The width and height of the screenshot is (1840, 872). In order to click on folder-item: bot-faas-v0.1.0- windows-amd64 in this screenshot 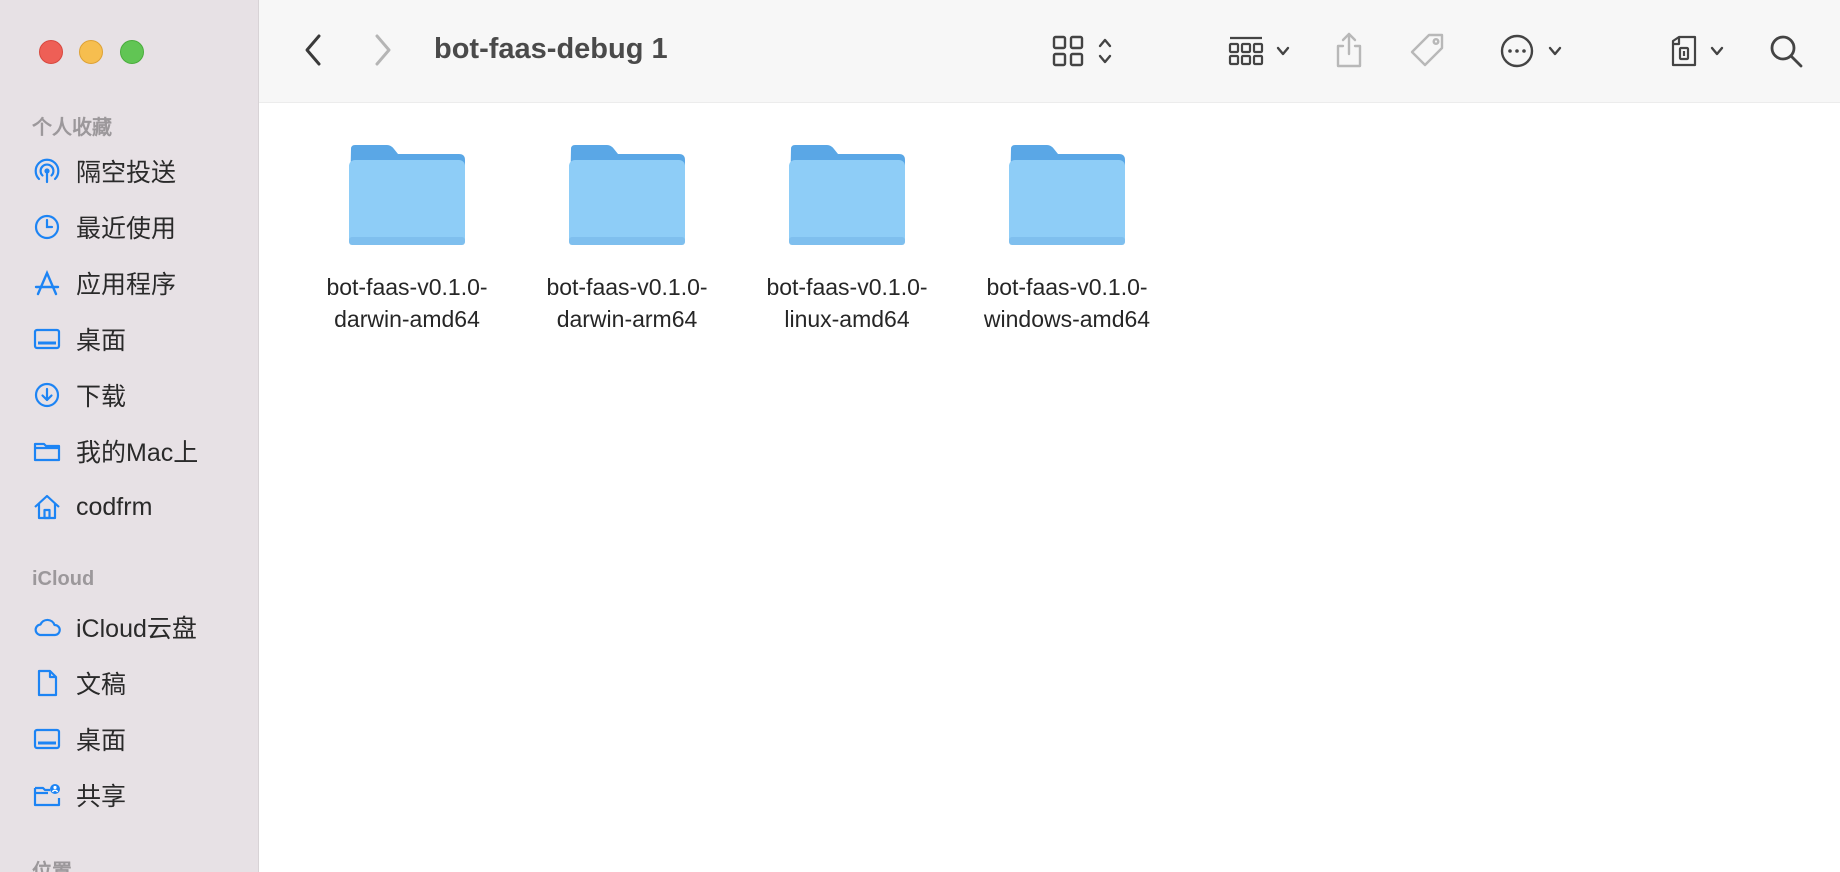, I will do `click(1067, 243)`.